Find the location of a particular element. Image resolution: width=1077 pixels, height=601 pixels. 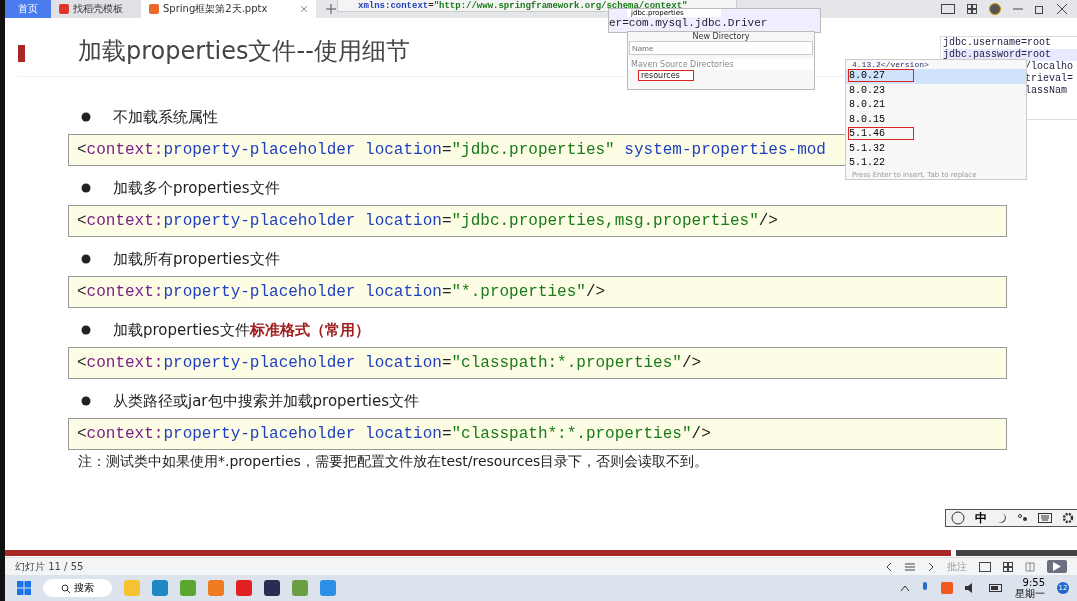

next-icon is located at coordinates (931, 566).